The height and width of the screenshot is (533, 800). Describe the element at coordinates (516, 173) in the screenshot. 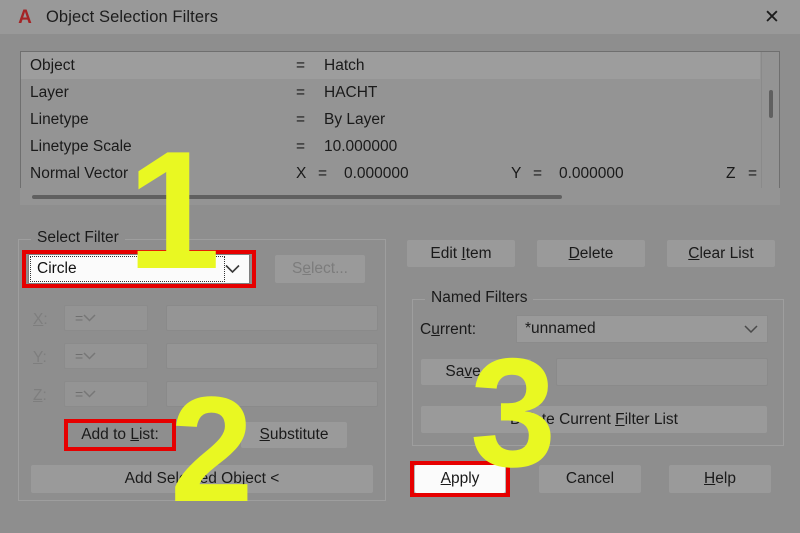

I see `axis-label: Y` at that location.